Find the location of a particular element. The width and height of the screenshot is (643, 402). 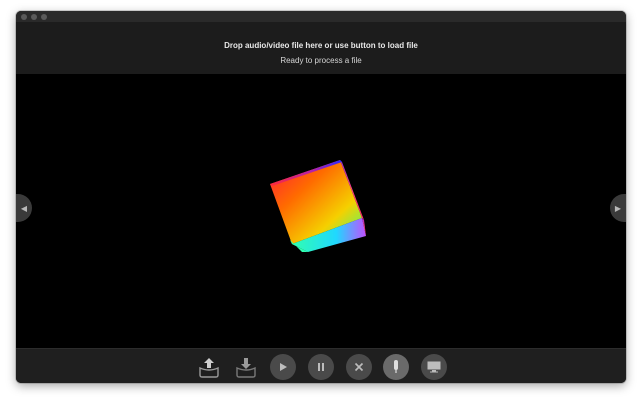

pause-icon is located at coordinates (321, 367).